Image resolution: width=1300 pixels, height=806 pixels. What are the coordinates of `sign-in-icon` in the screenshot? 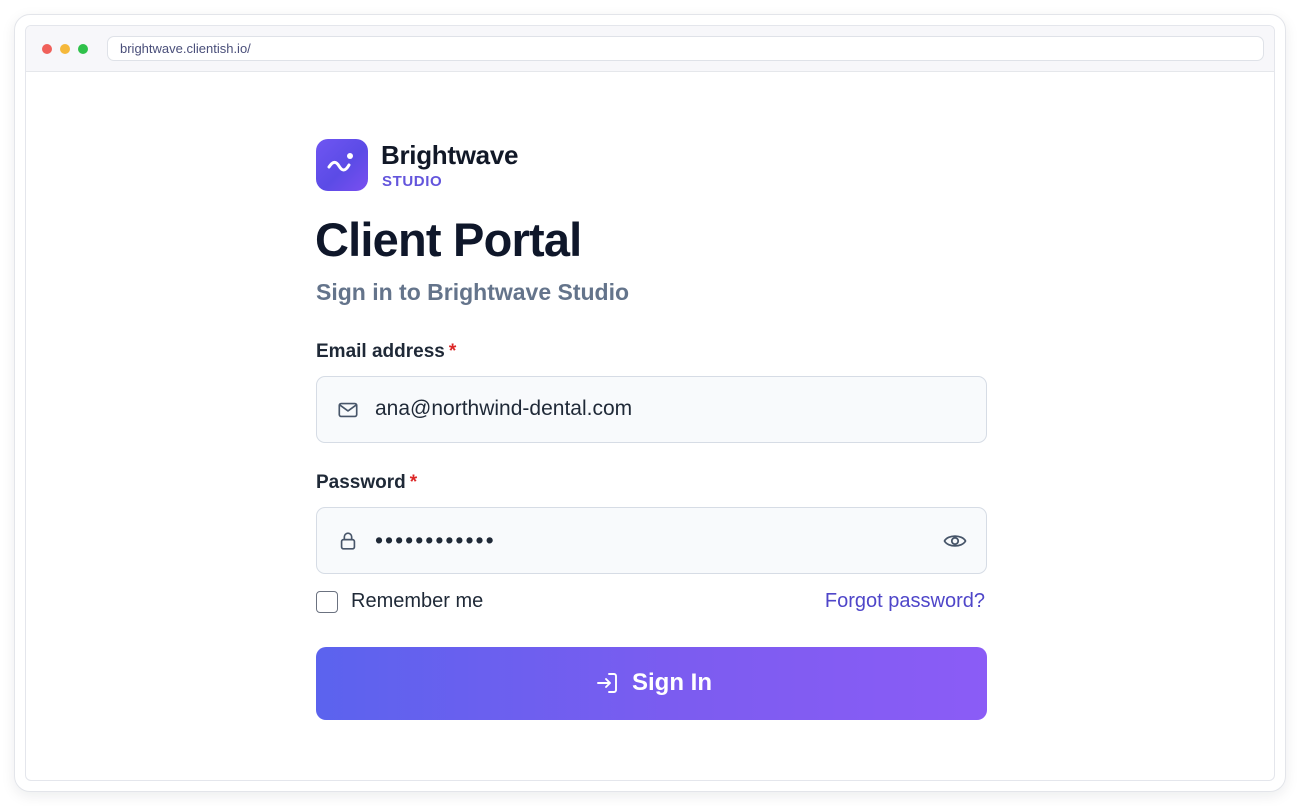 It's located at (607, 683).